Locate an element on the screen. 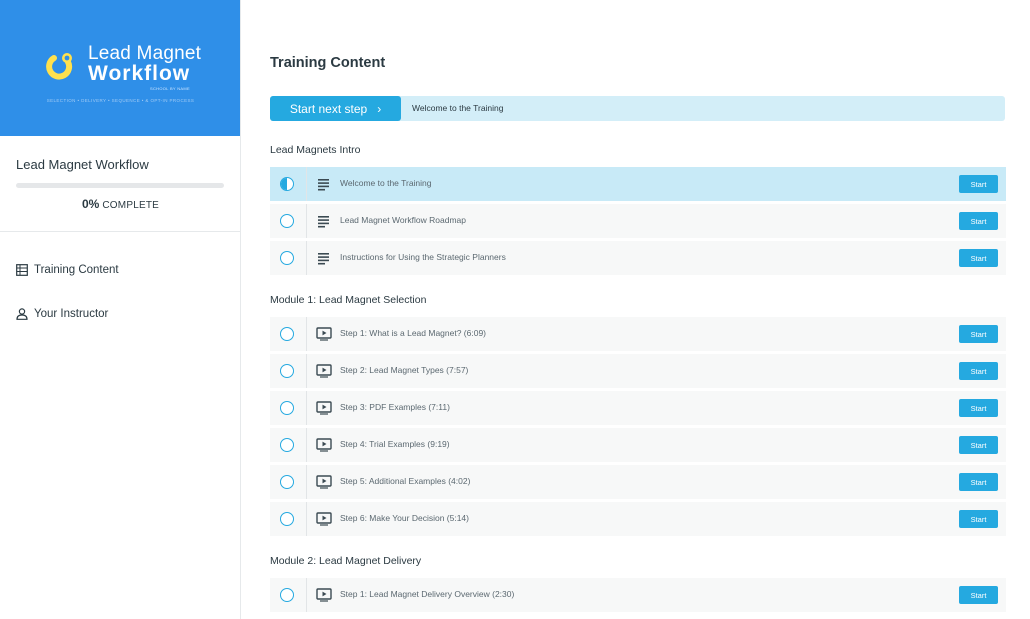 The image size is (1030, 619). page-title: Training Content is located at coordinates (328, 63).